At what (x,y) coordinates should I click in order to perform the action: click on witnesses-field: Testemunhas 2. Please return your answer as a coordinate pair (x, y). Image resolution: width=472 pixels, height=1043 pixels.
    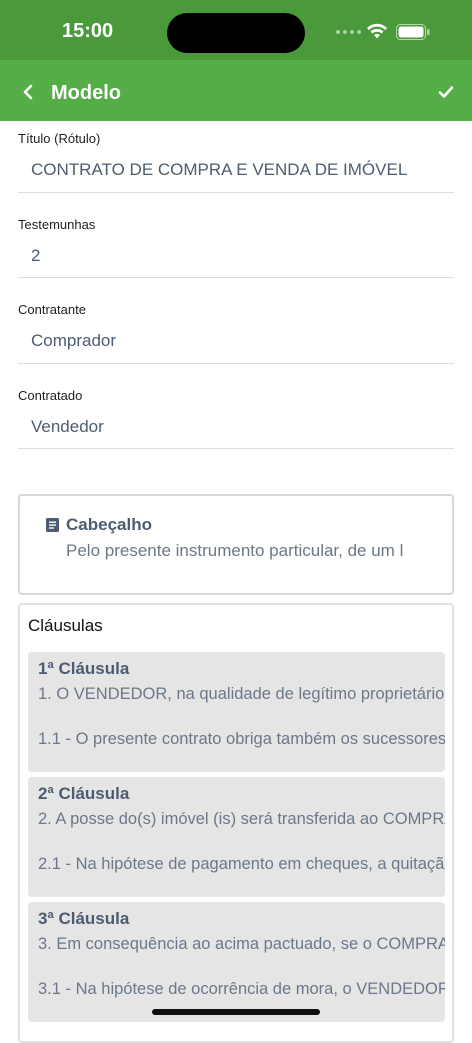
    Looking at the image, I should click on (236, 247).